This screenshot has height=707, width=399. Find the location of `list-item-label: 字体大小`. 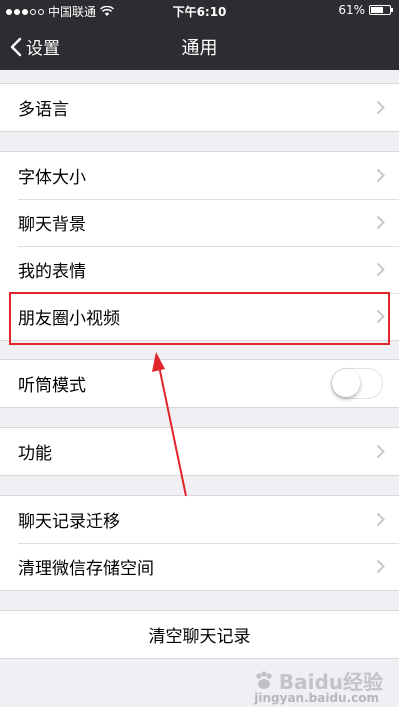

list-item-label: 字体大小 is located at coordinates (52, 178).